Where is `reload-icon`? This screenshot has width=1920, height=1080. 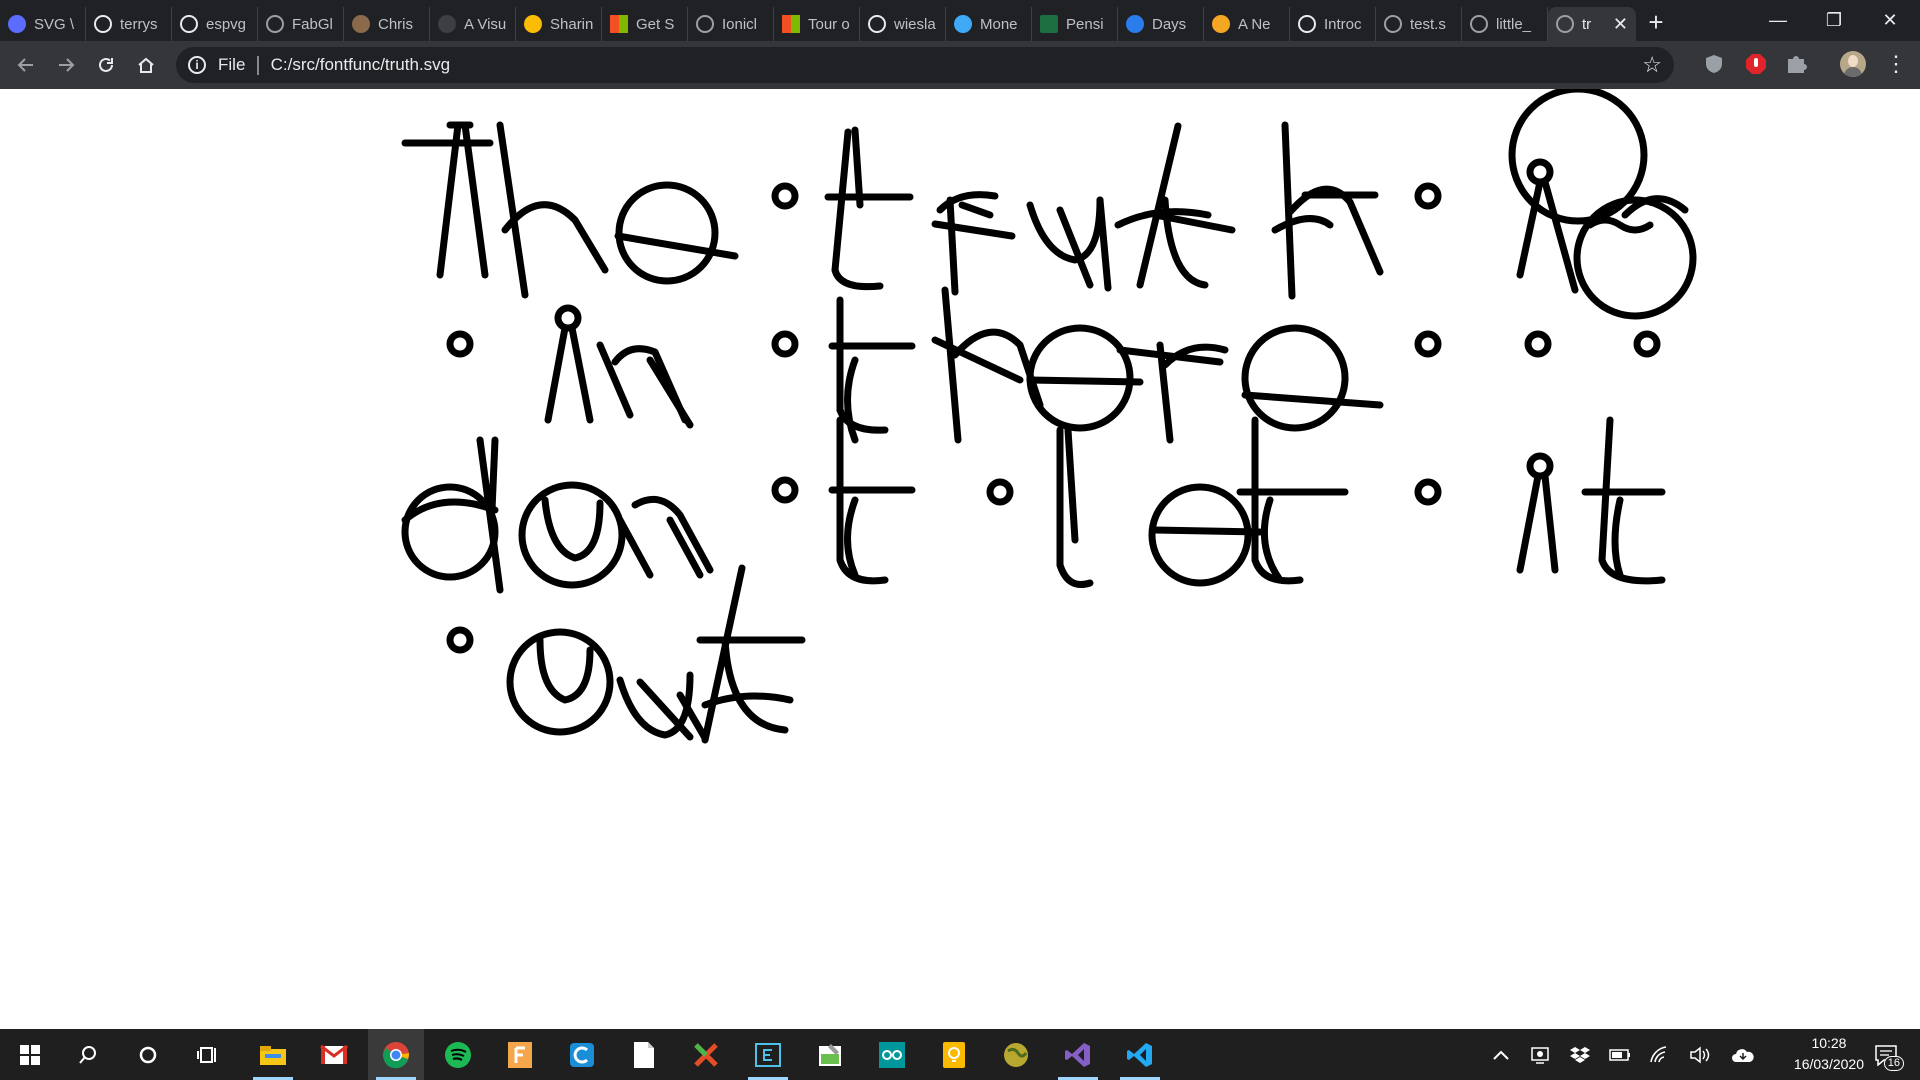 reload-icon is located at coordinates (106, 64).